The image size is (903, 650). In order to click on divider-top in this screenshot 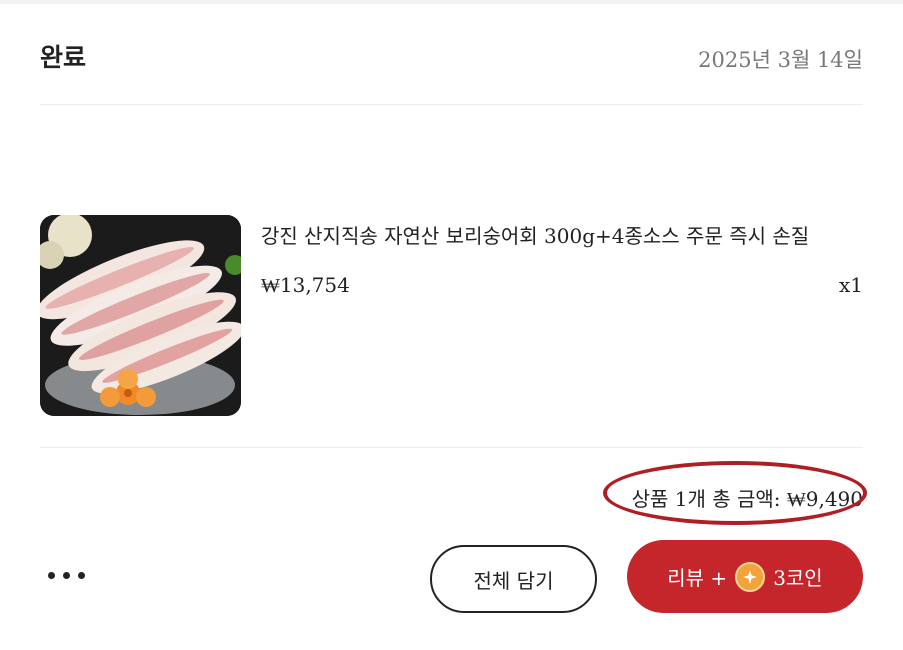, I will do `click(451, 104)`.